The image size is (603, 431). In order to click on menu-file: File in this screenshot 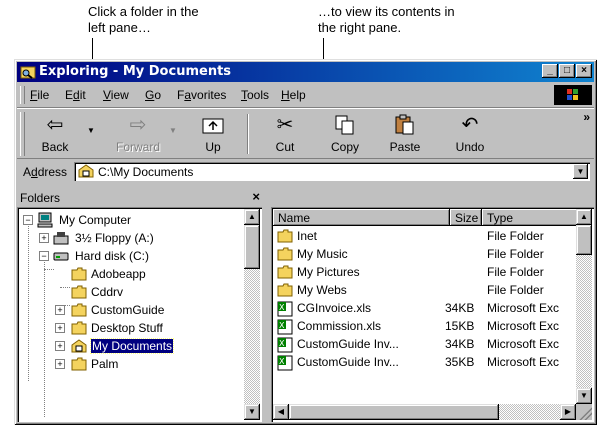, I will do `click(39, 95)`.